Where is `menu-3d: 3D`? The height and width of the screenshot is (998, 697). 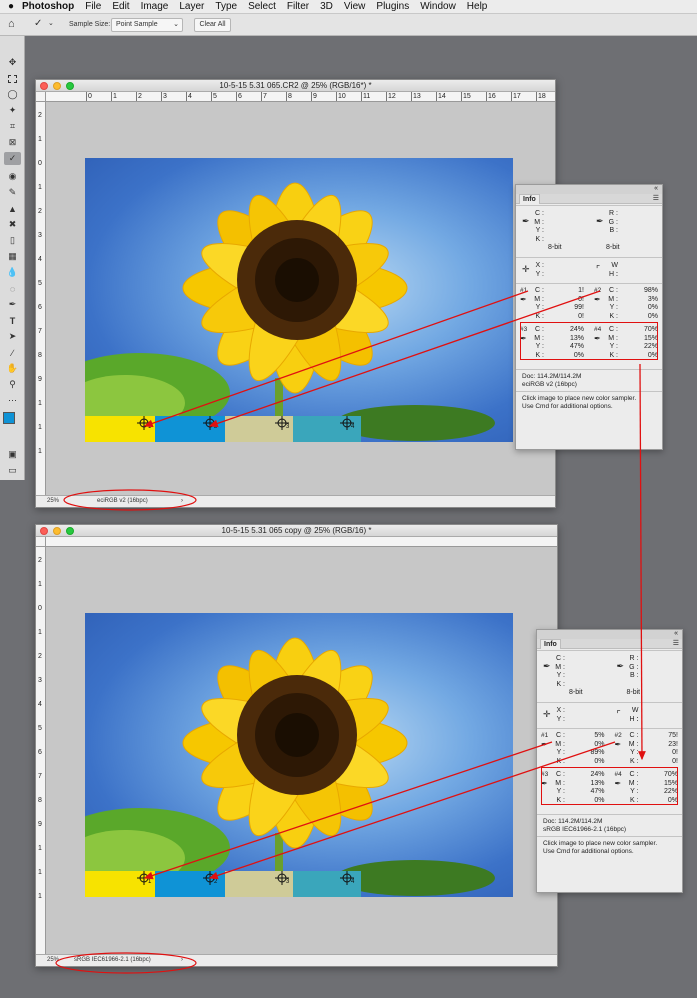
menu-3d: 3D is located at coordinates (326, 6).